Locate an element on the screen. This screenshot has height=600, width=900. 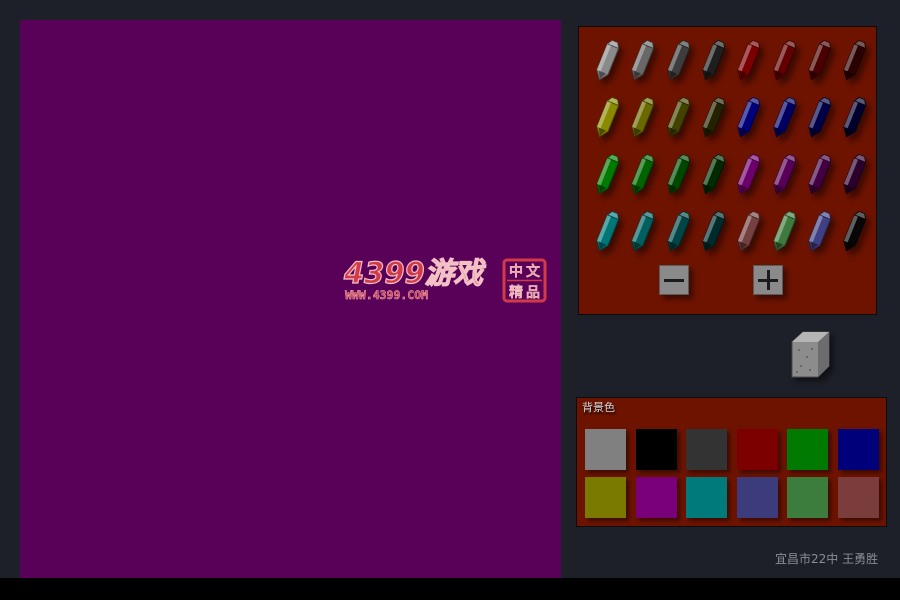
pen-r2-c8 is located at coordinates (854, 118).